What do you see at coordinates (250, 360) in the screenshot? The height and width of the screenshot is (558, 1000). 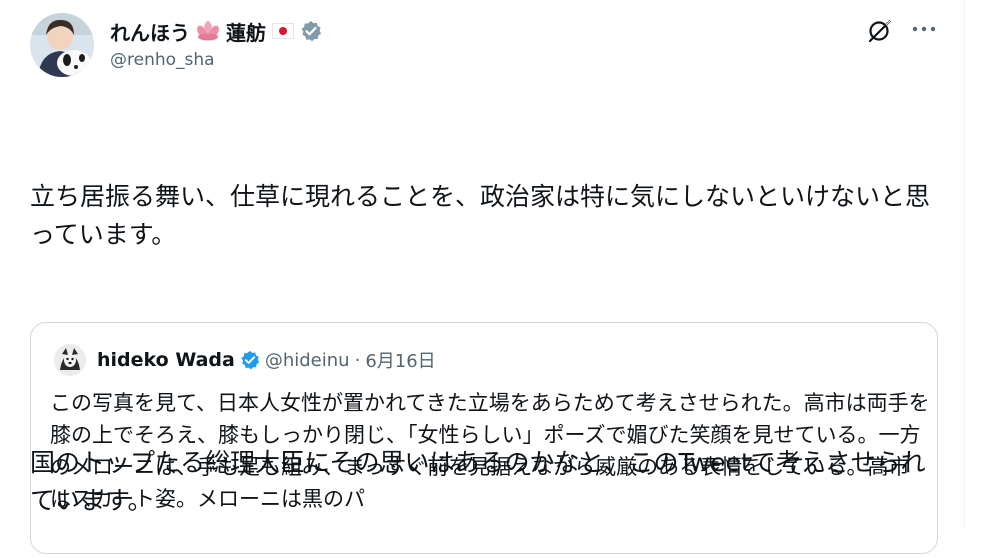 I see `quoted-verified-badge-icon` at bounding box center [250, 360].